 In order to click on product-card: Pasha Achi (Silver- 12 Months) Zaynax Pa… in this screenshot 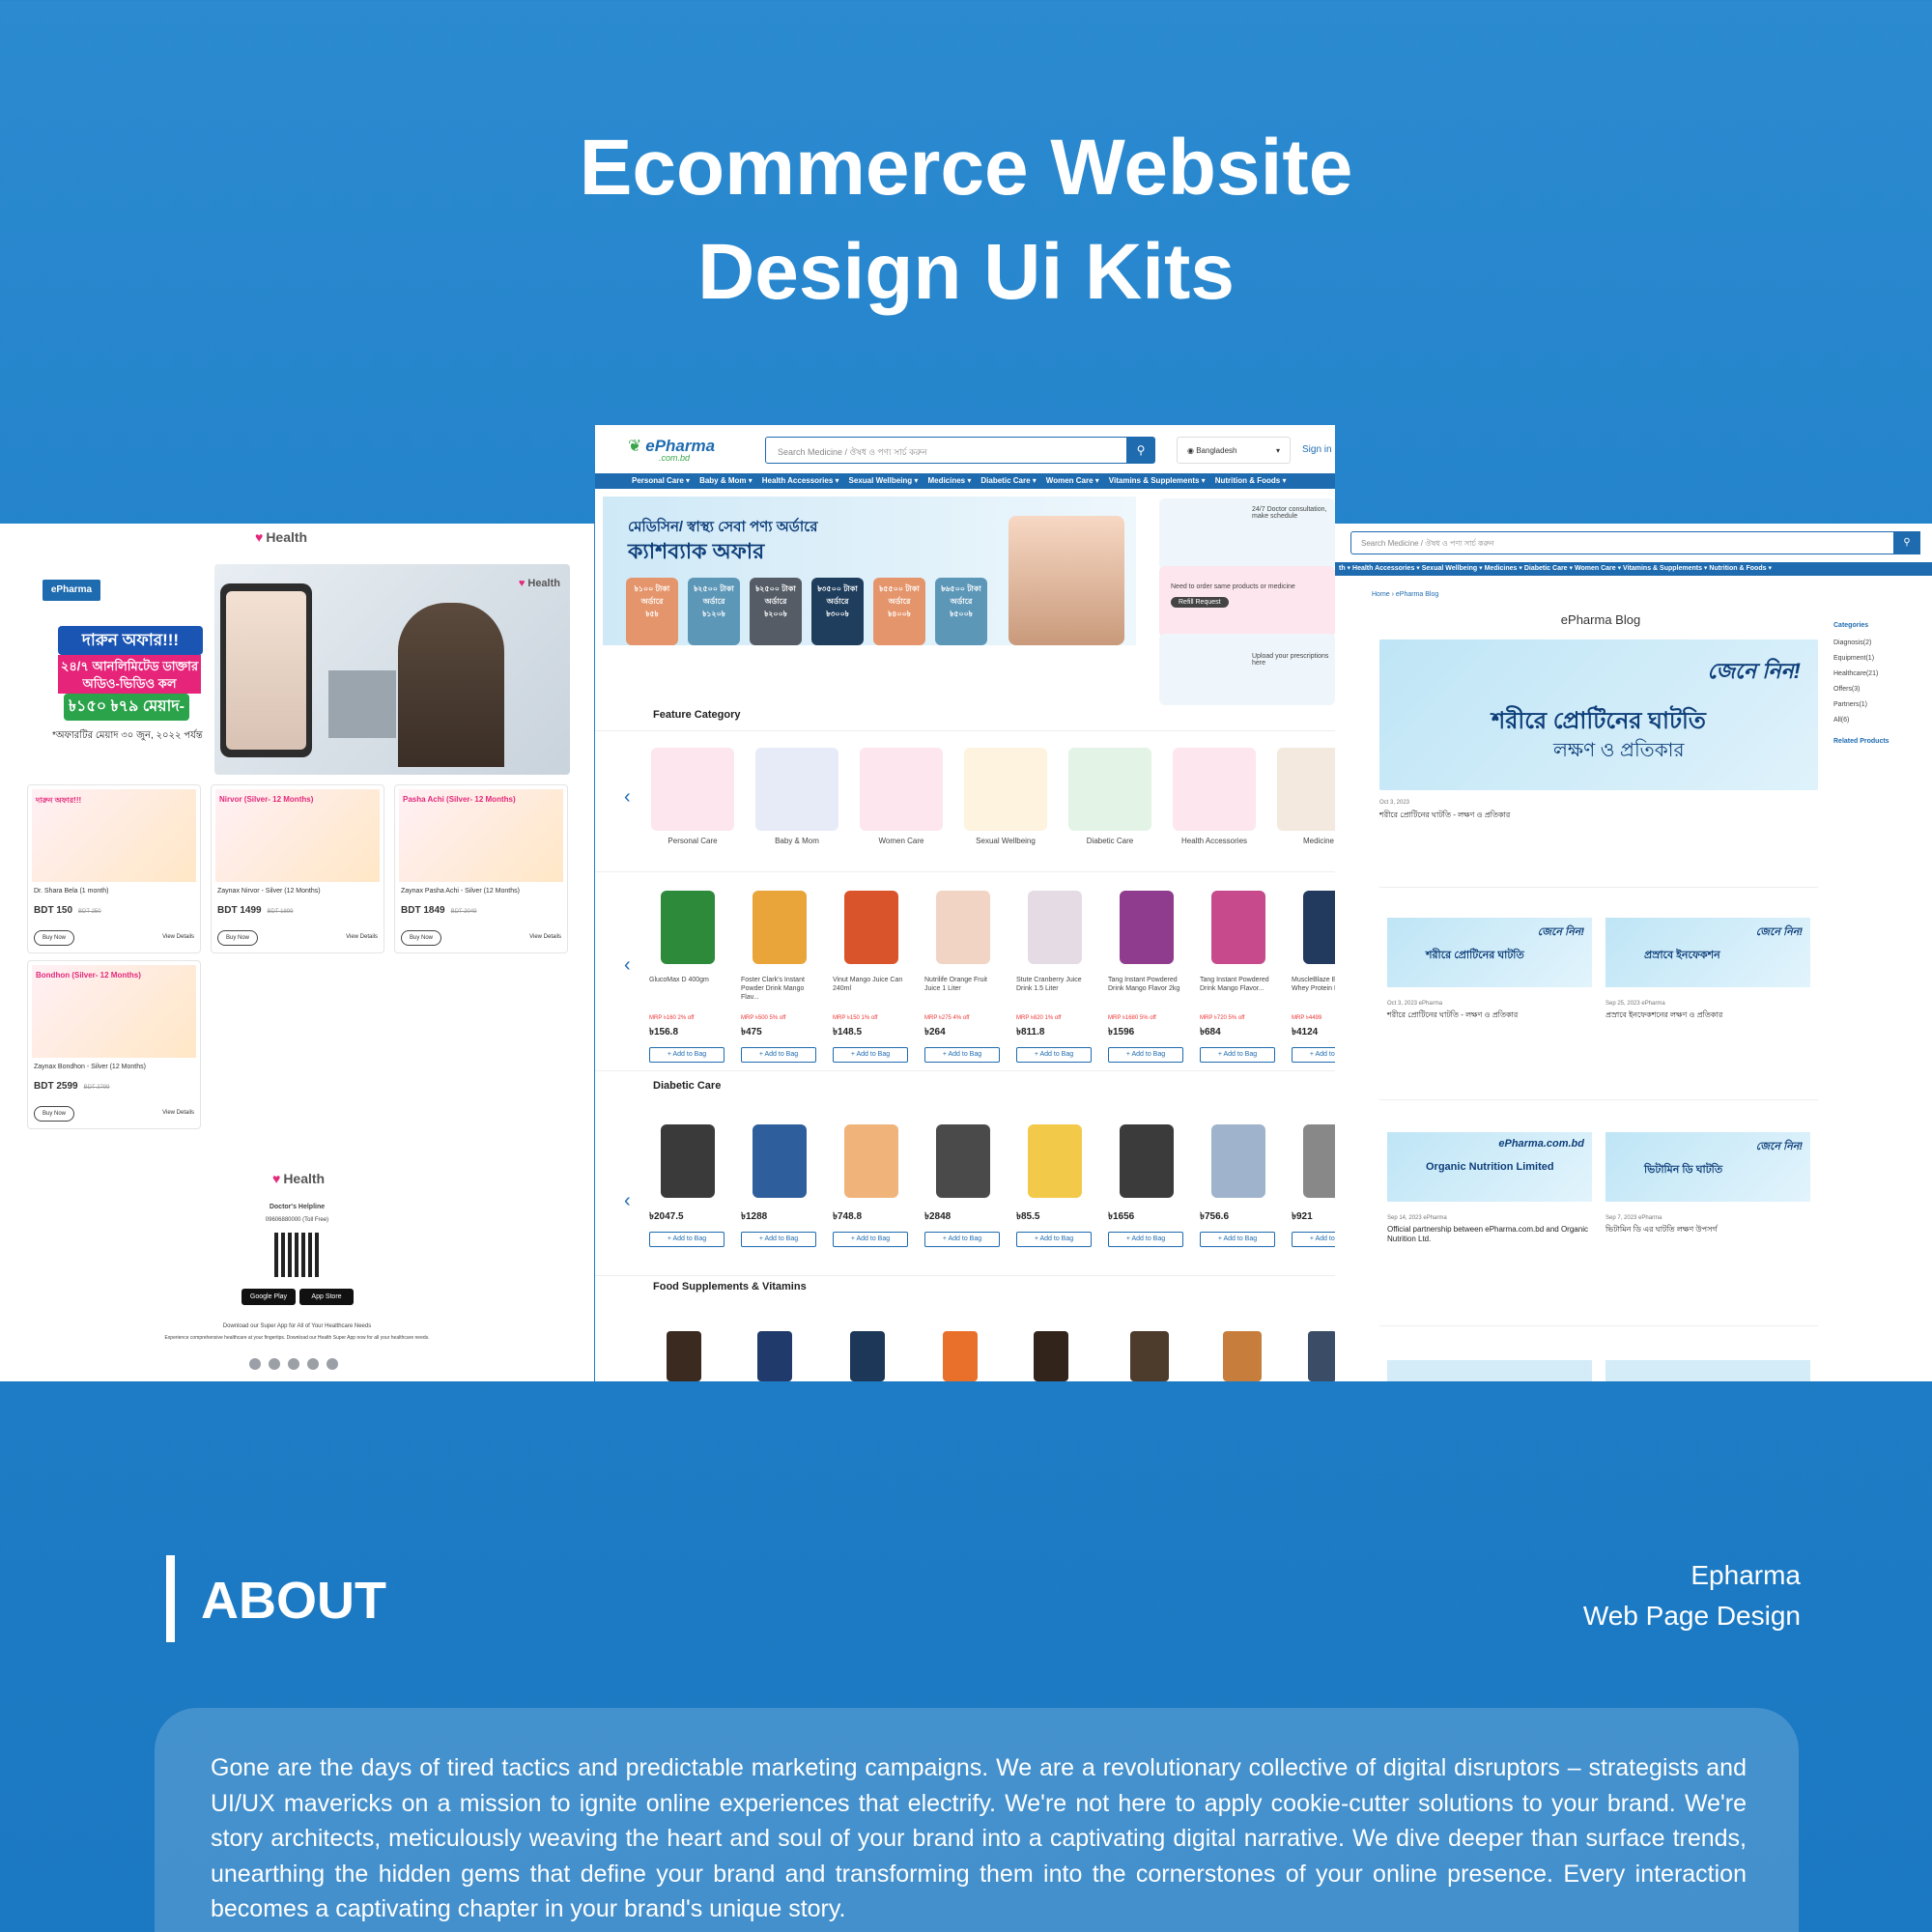, I will do `click(481, 868)`.